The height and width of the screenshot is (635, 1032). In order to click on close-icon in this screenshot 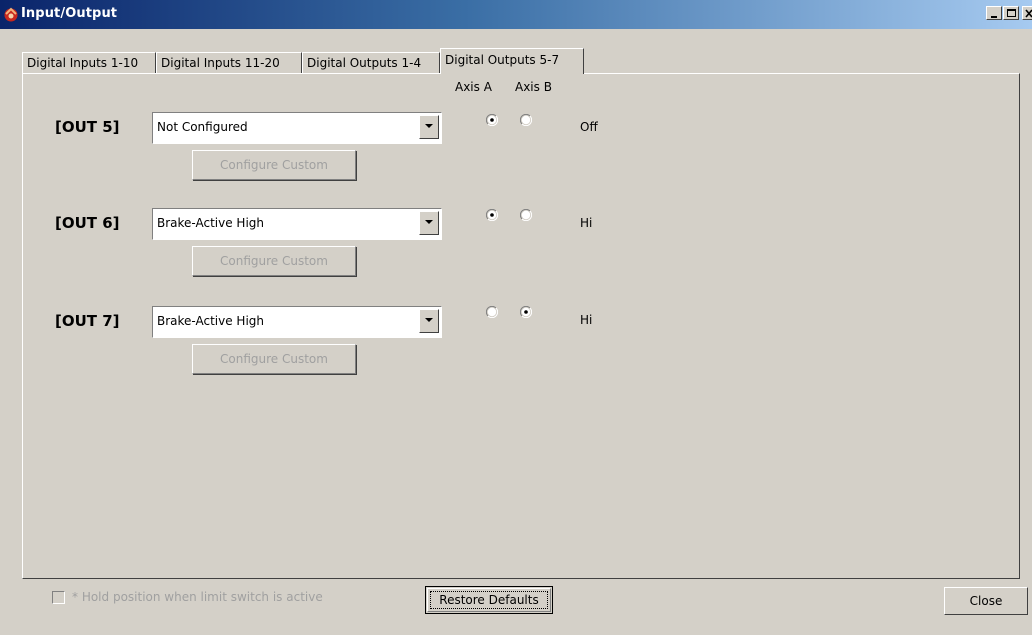, I will do `click(1028, 13)`.